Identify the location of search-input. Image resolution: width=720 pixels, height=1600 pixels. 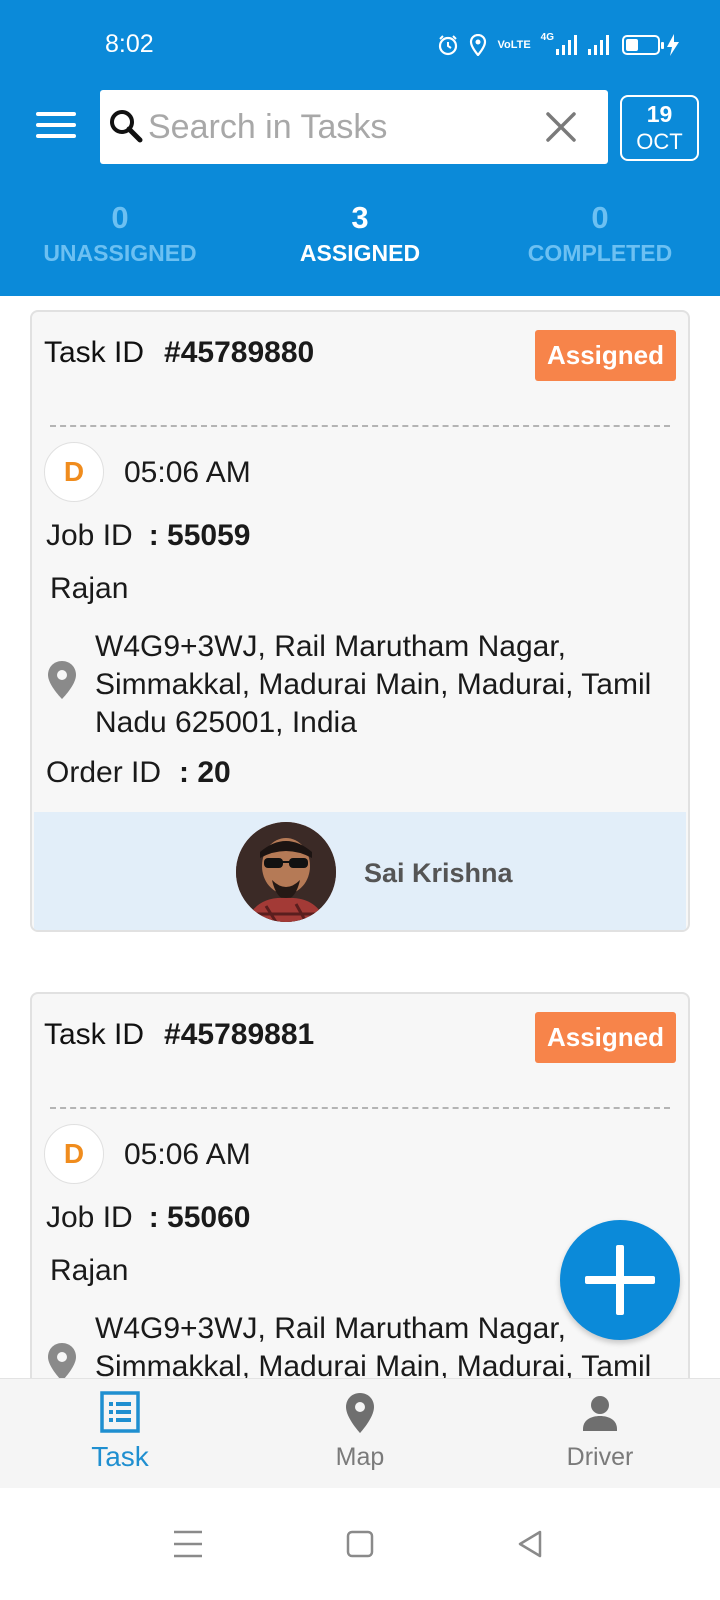
(338, 127).